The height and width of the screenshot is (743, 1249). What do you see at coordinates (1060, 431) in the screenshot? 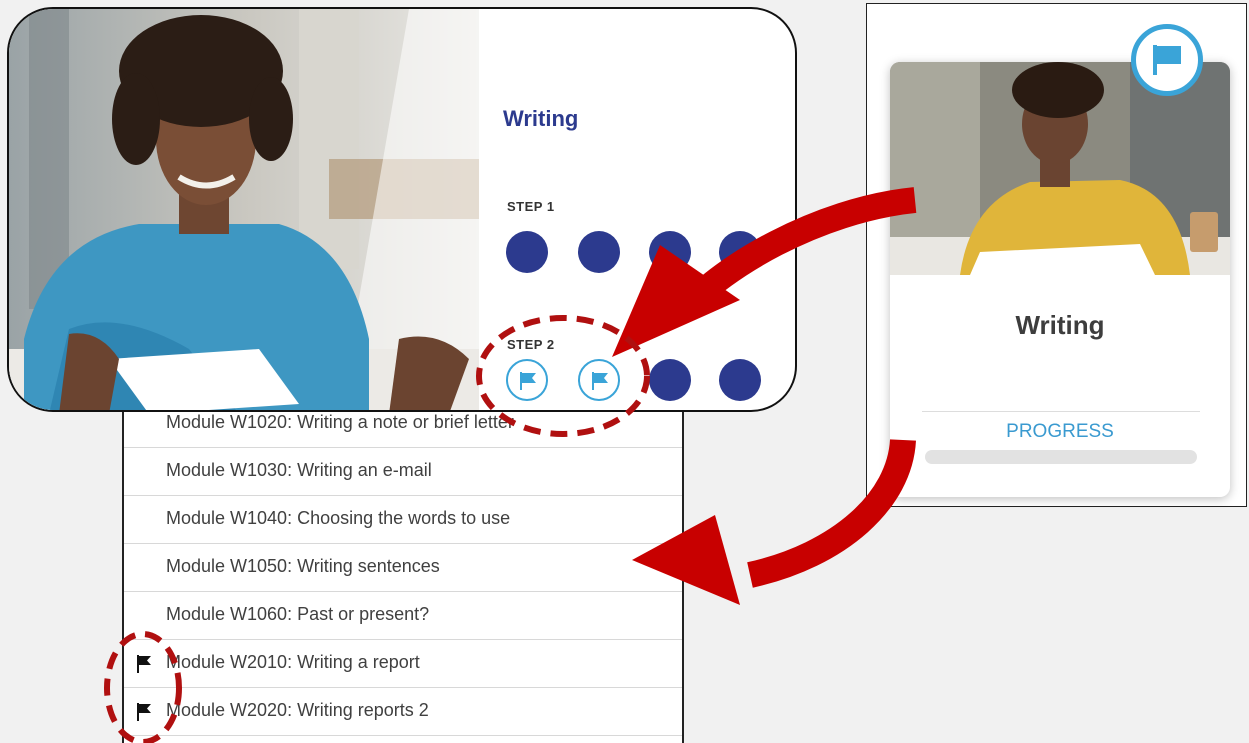
I see `progress-label: PROGRESS` at bounding box center [1060, 431].